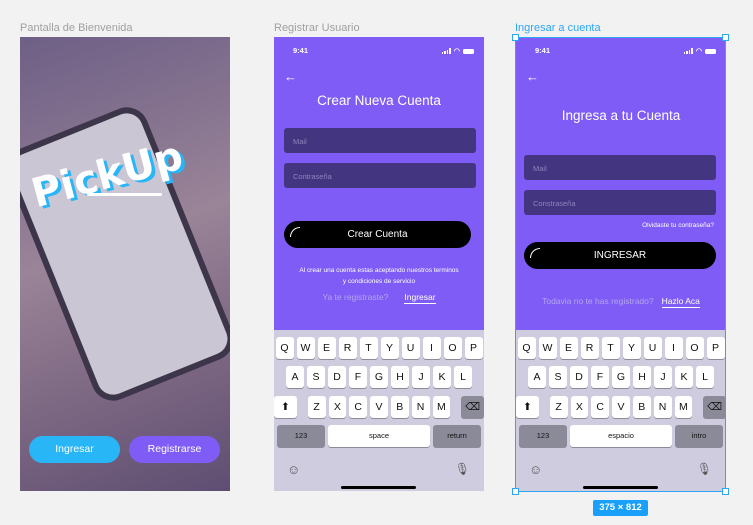  I want to click on spinner-icon, so click(535, 253).